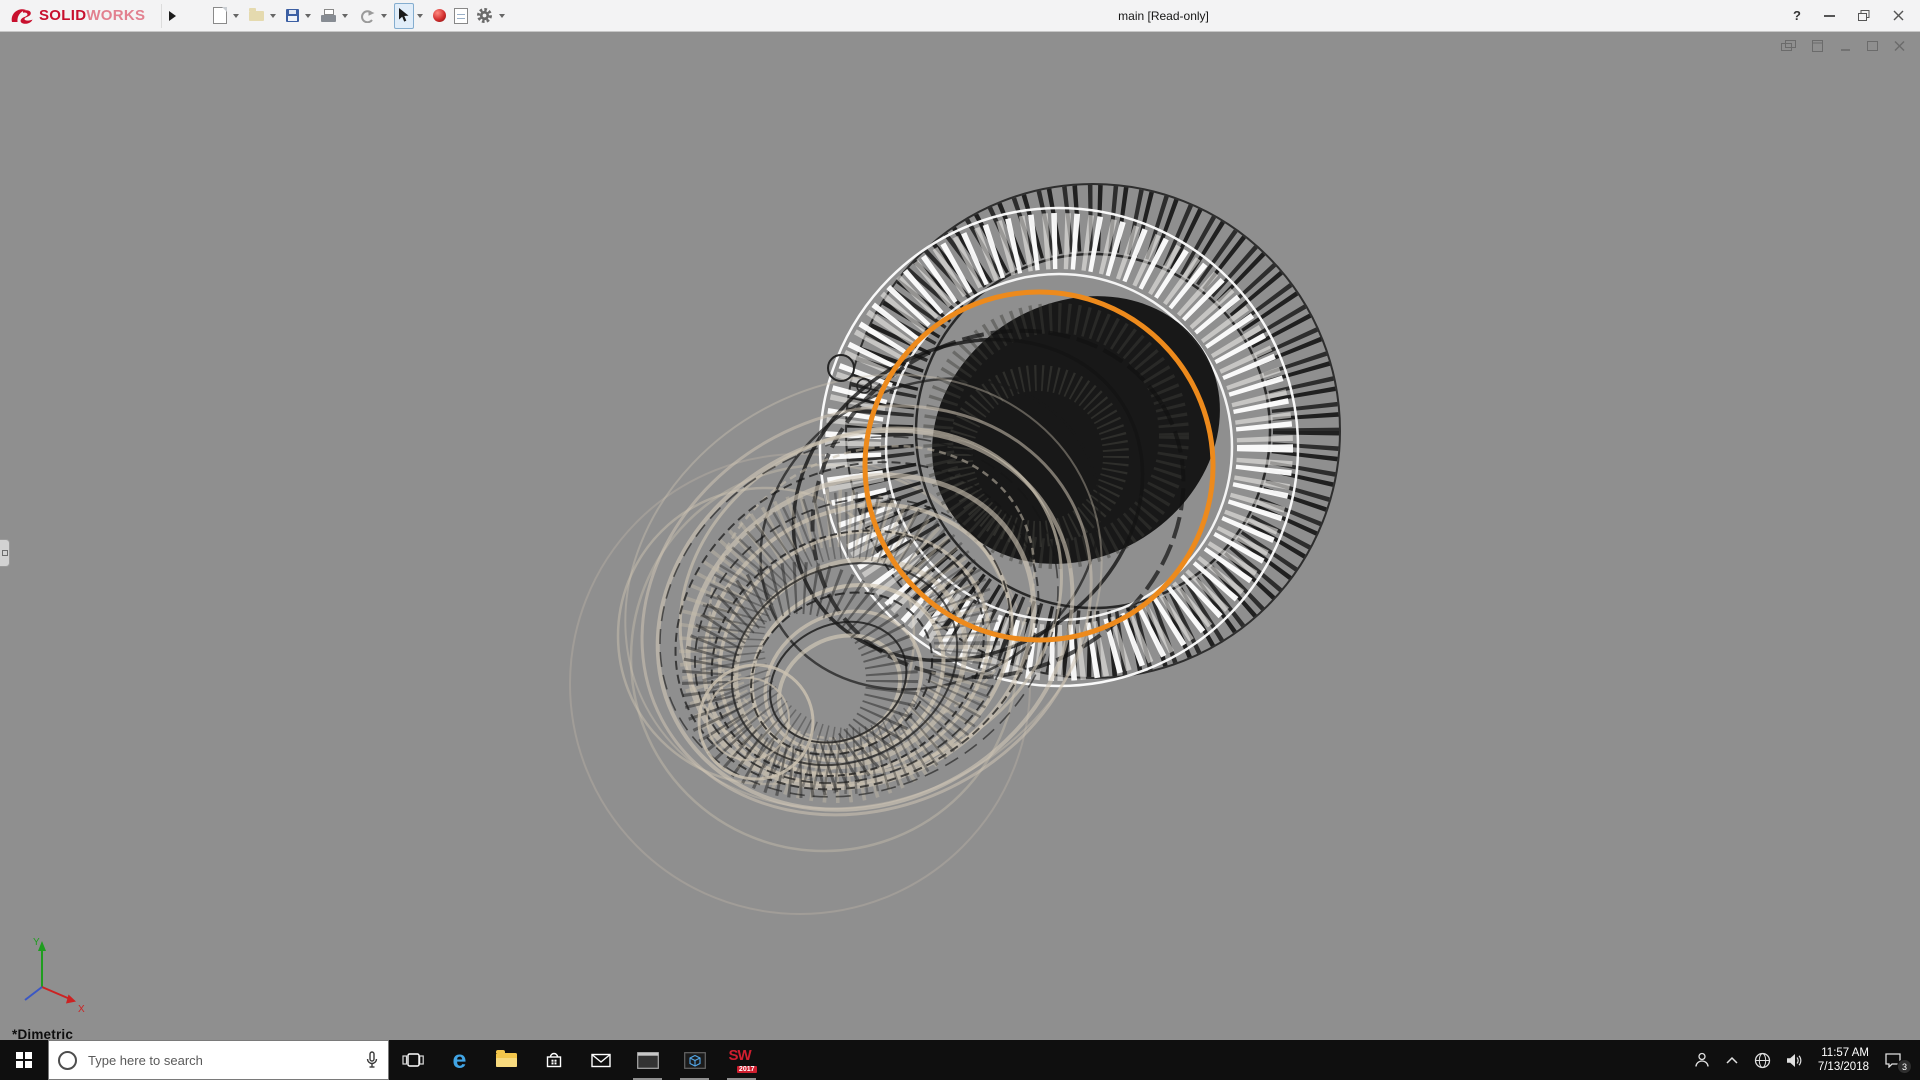  Describe the element at coordinates (5, 553) in the screenshot. I see `collapsed-panel-tab` at that location.